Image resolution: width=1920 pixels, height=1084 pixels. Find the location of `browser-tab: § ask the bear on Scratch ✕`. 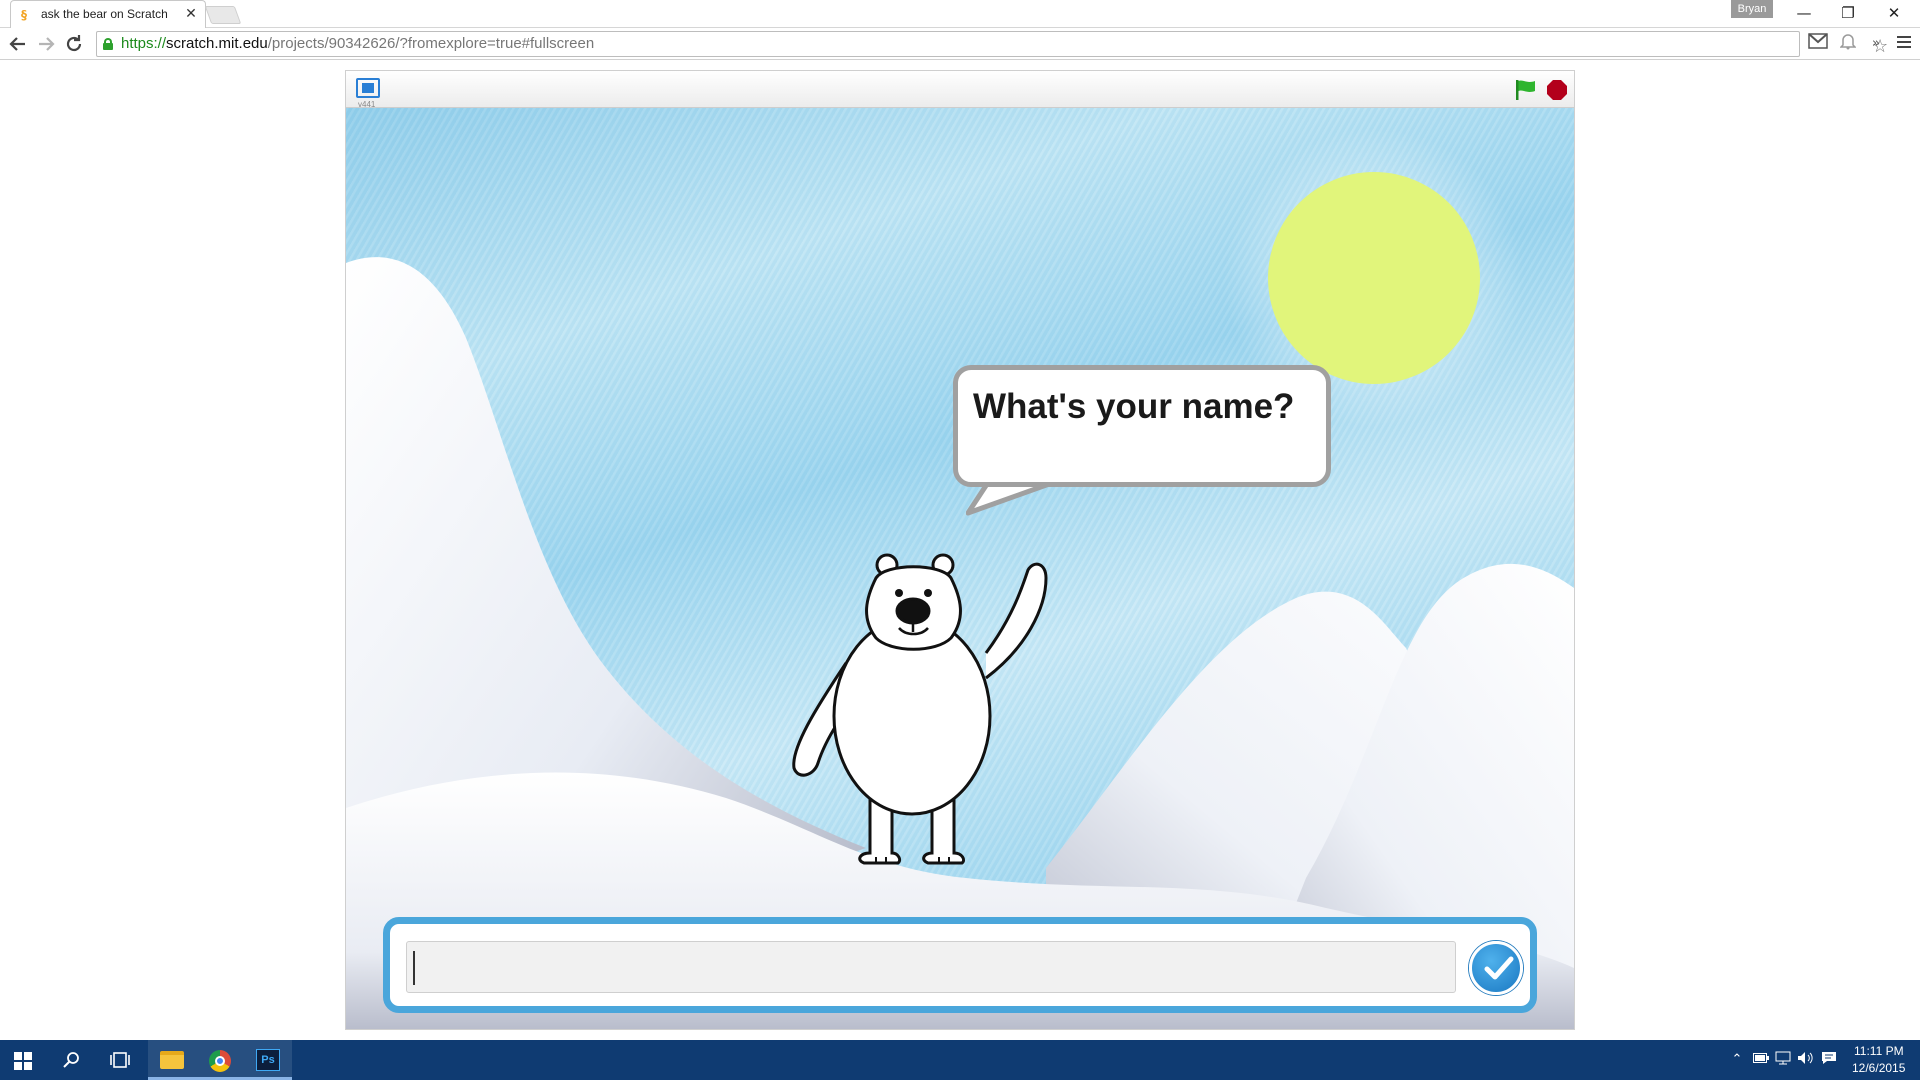

browser-tab: § ask the bear on Scratch ✕ is located at coordinates (108, 14).